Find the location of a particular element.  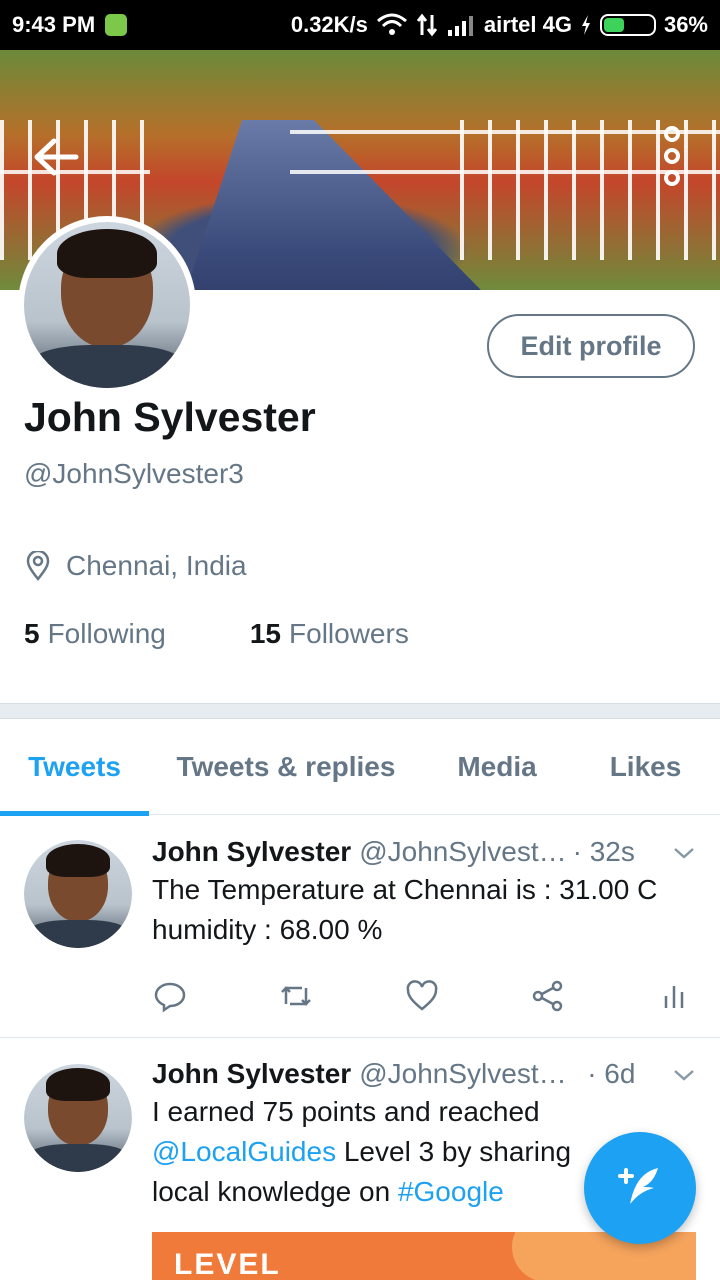

back-button is located at coordinates (56, 157).